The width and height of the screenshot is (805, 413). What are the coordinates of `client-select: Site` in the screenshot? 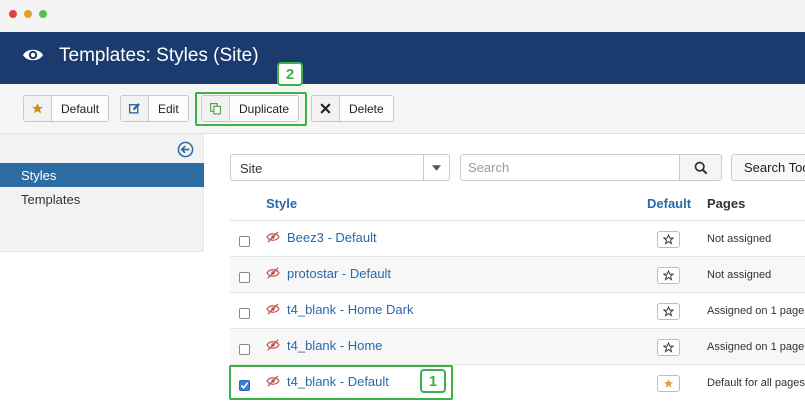 It's located at (340, 167).